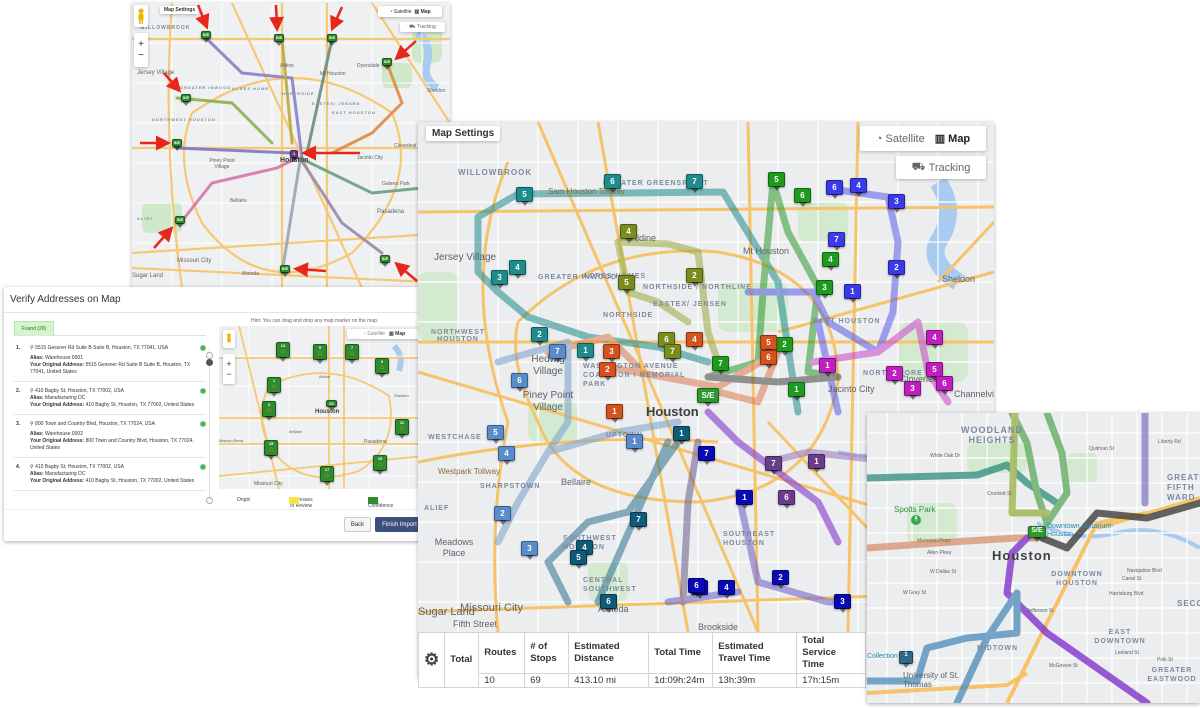 Image resolution: width=1200 pixels, height=708 pixels. Describe the element at coordinates (331, 405) in the screenshot. I see `high-confidence-marker: 20` at that location.